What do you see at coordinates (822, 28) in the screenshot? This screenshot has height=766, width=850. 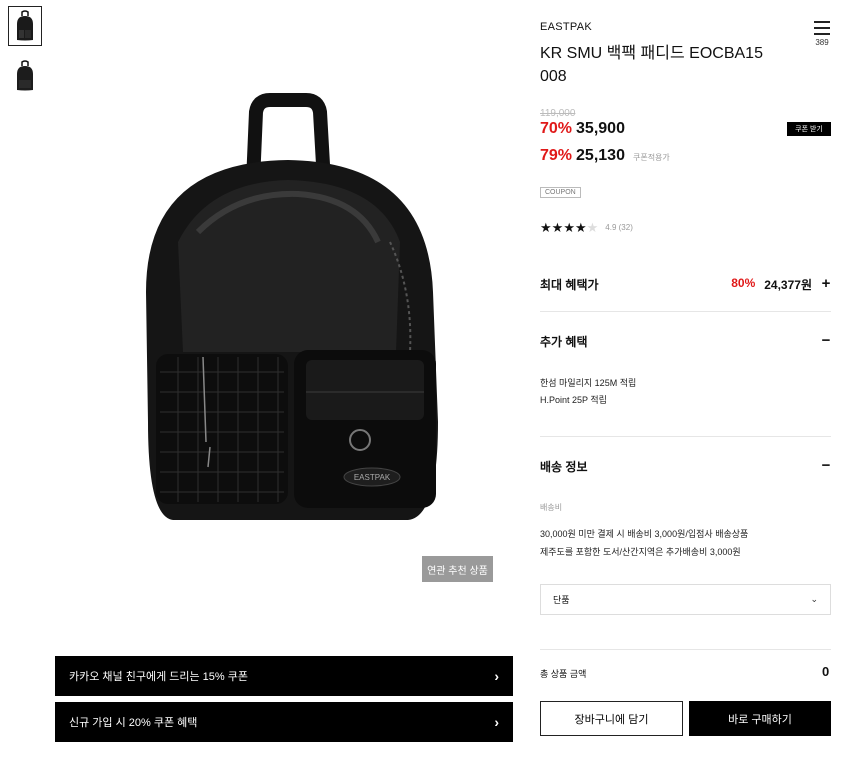 I see `stack-icon` at bounding box center [822, 28].